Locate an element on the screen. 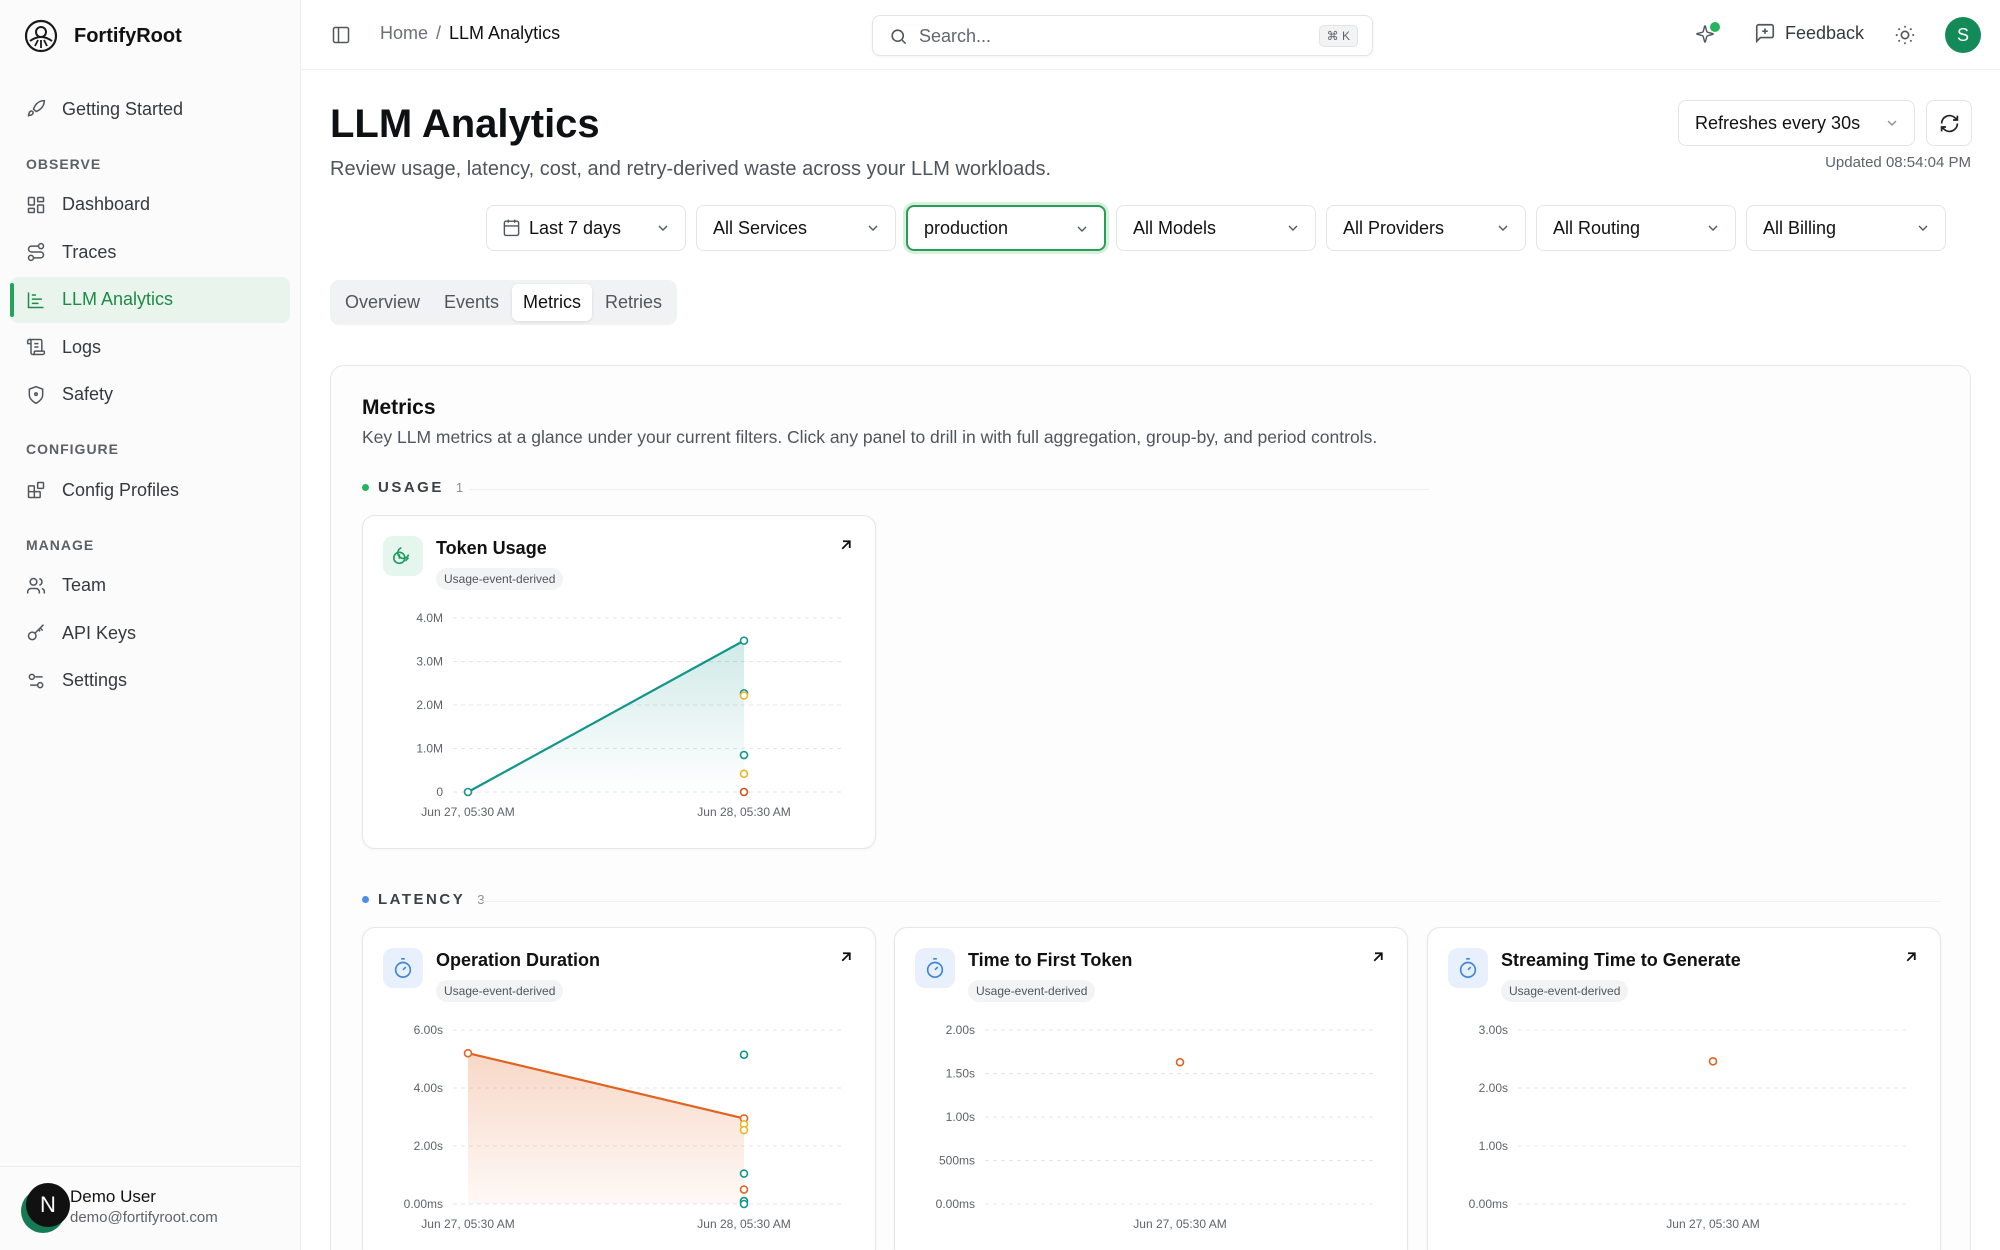  y-tick-label: 1.50s is located at coordinates (960, 1074).